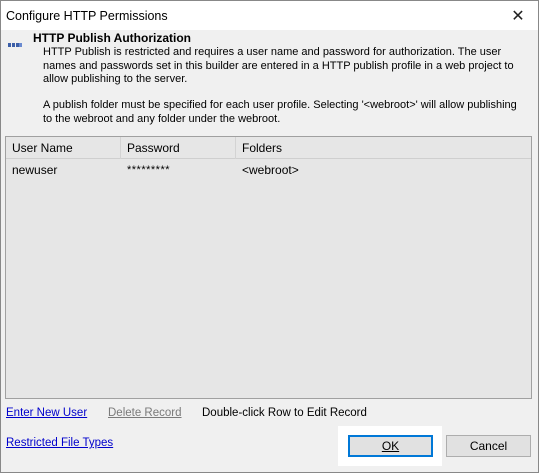 This screenshot has height=473, width=539. What do you see at coordinates (63, 148) in the screenshot?
I see `column-user-name: User Name` at bounding box center [63, 148].